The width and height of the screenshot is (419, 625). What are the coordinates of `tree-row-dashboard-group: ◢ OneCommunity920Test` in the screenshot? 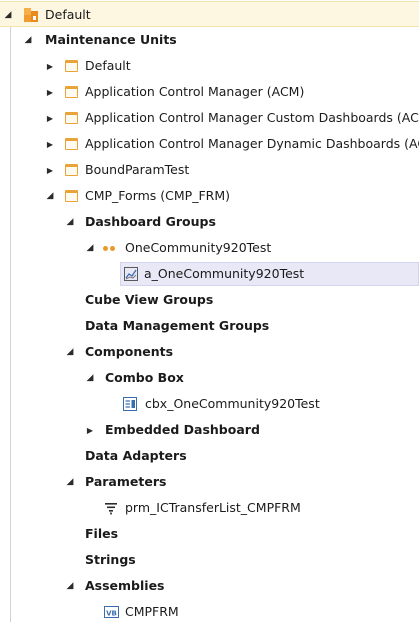 It's located at (209, 248).